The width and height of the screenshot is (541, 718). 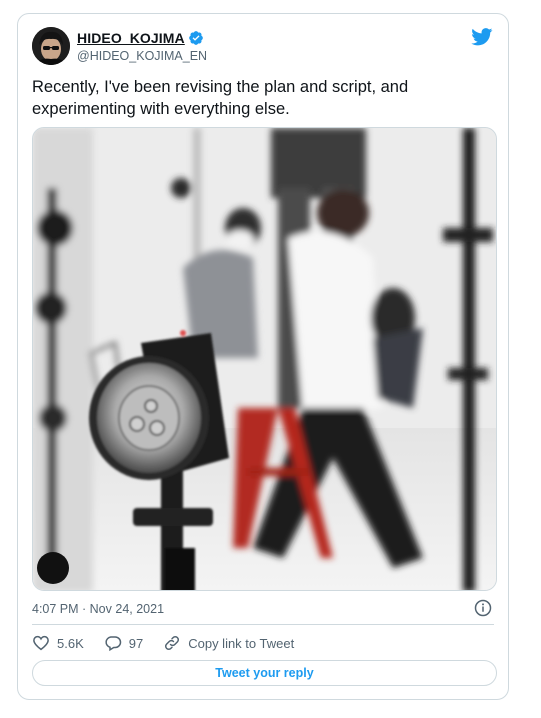 What do you see at coordinates (482, 37) in the screenshot?
I see `twitter-bird-icon` at bounding box center [482, 37].